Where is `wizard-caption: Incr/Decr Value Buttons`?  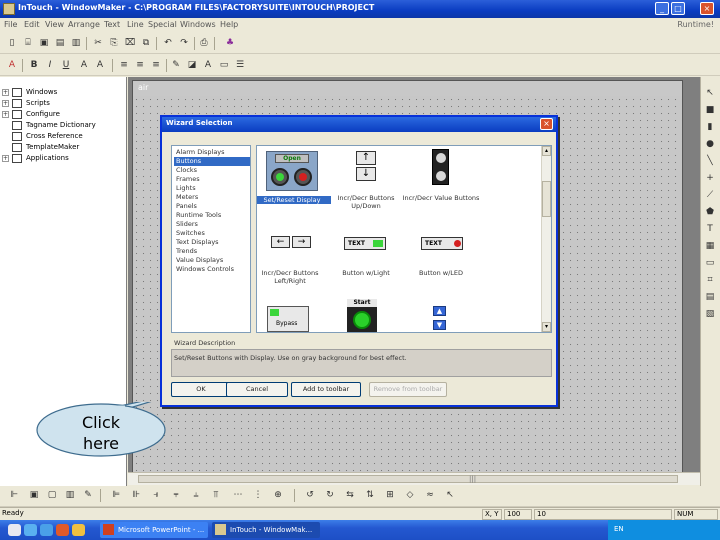 wizard-caption: Incr/Decr Value Buttons is located at coordinates (441, 198).